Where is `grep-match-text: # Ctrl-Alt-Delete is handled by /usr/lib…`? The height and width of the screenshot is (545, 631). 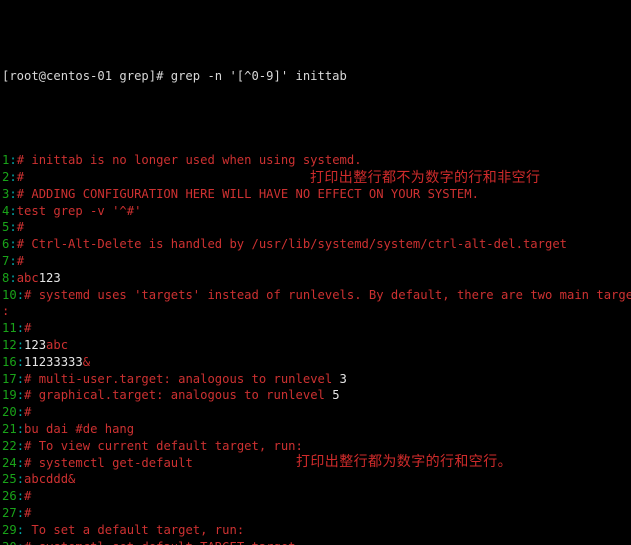
grep-match-text: # Ctrl-Alt-Delete is handled by /usr/lib… is located at coordinates (291, 244).